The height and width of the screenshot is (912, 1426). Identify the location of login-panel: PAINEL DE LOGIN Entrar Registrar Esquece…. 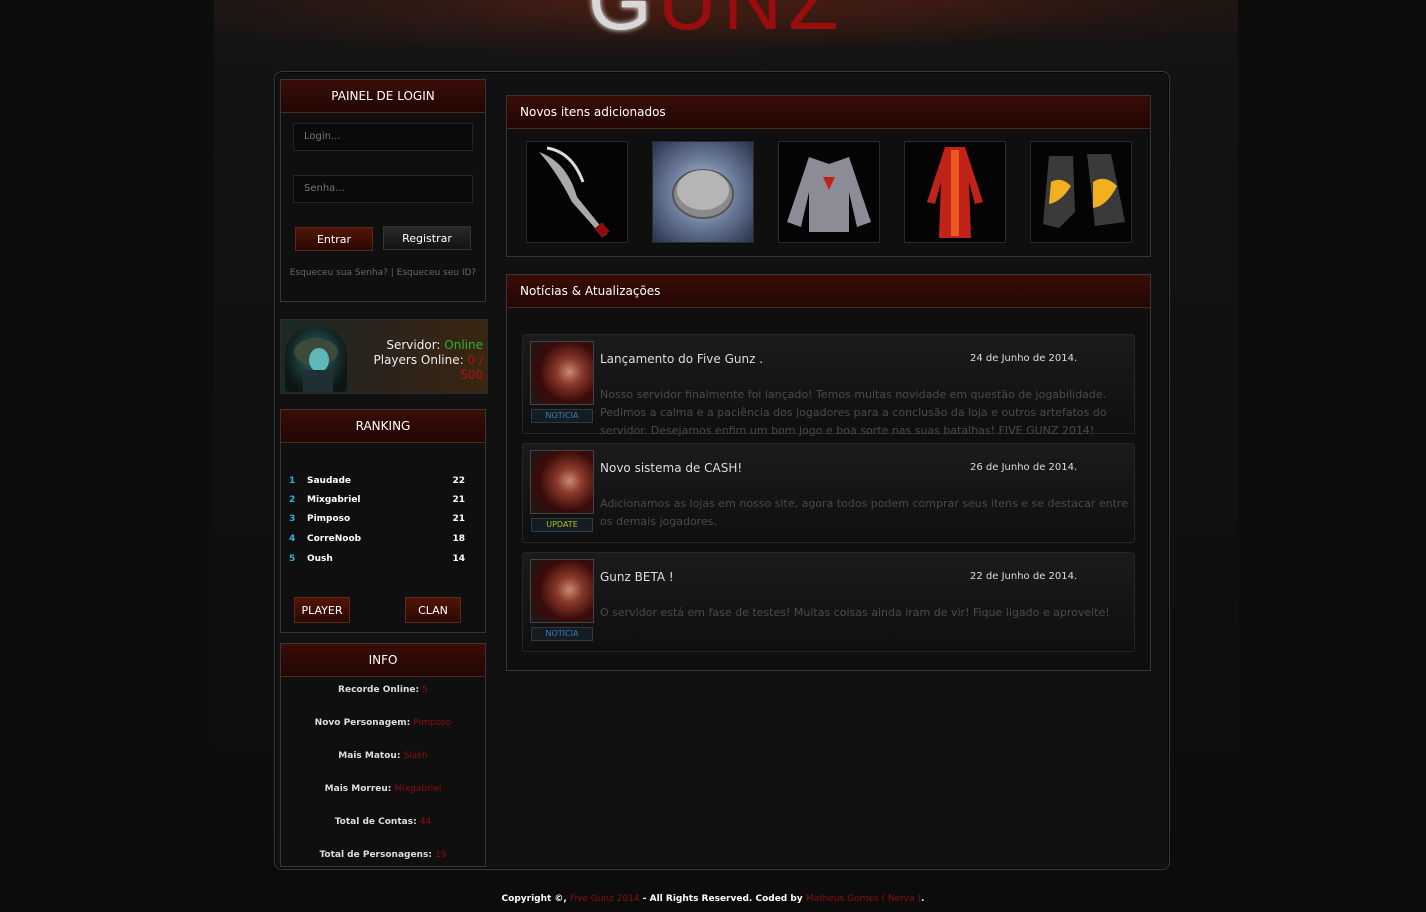
(383, 190).